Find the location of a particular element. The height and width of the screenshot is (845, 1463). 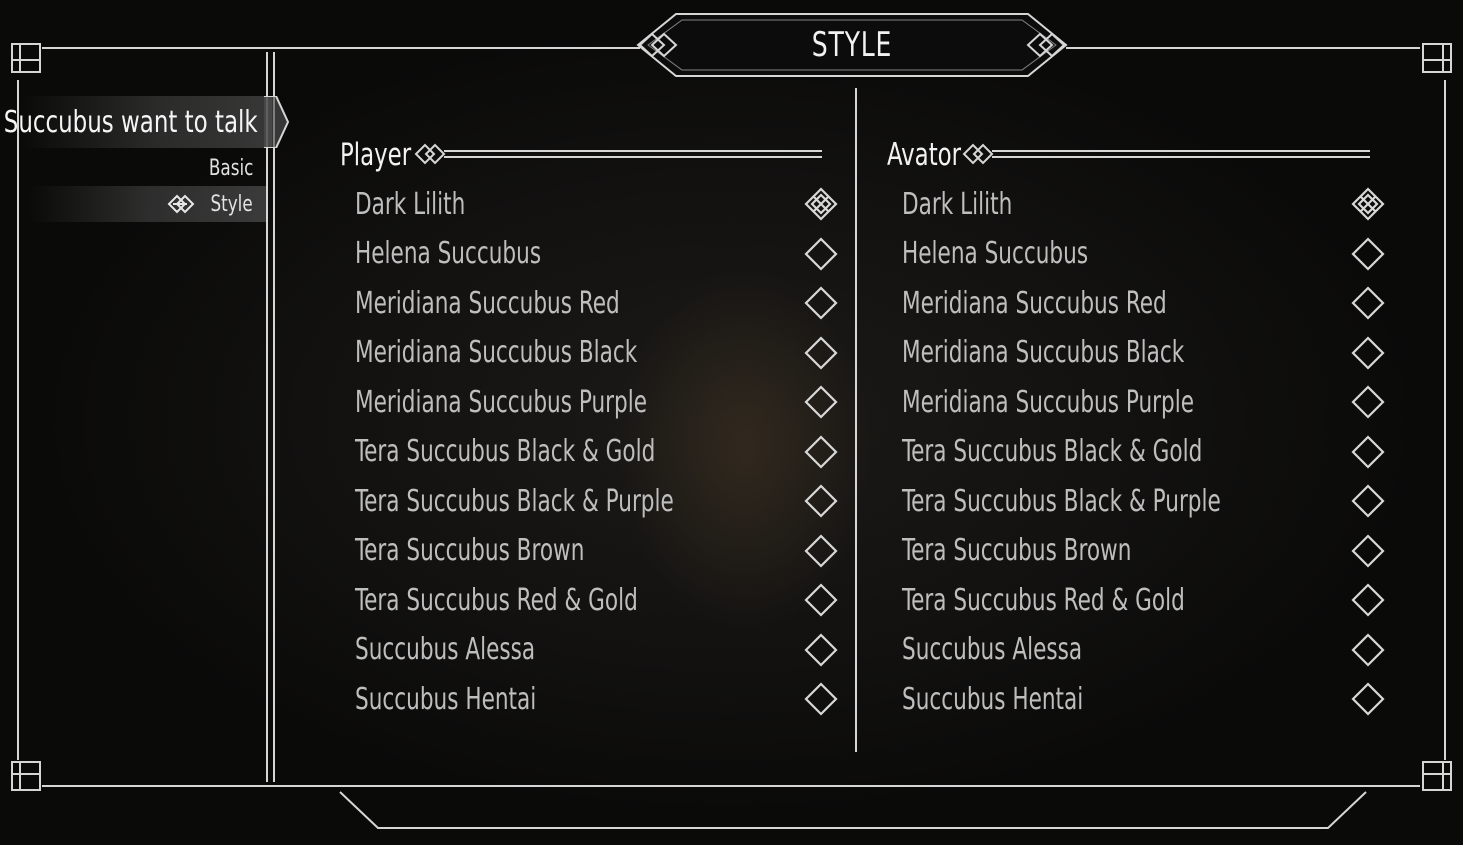

page-tab-label: Style is located at coordinates (231, 204).